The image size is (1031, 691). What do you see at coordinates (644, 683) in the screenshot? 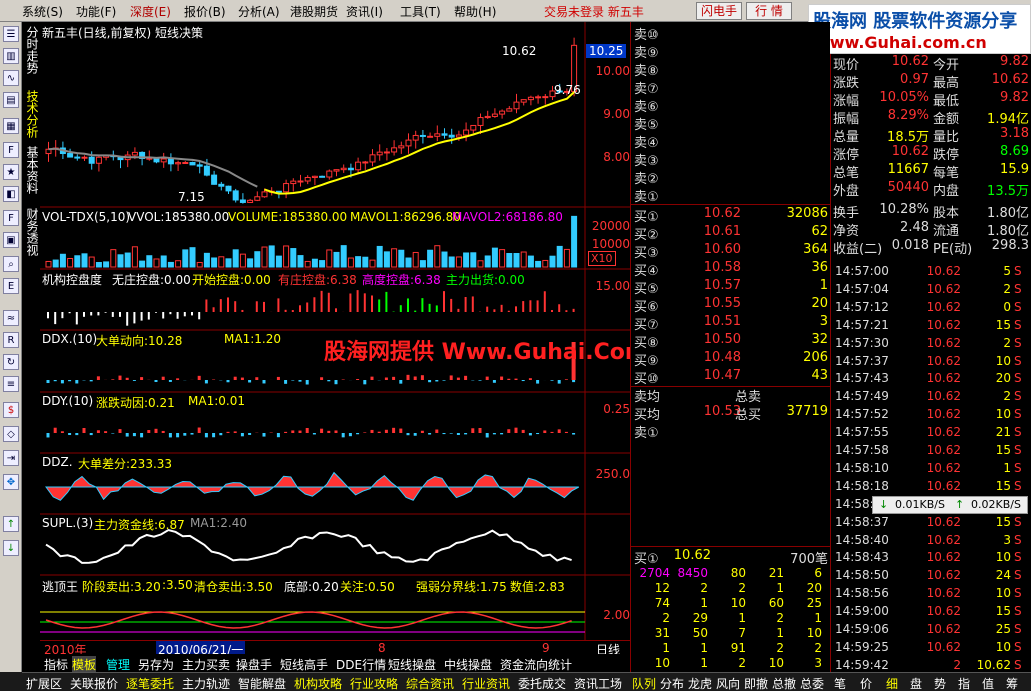
I see `detail-tab: 队列` at bounding box center [644, 683].